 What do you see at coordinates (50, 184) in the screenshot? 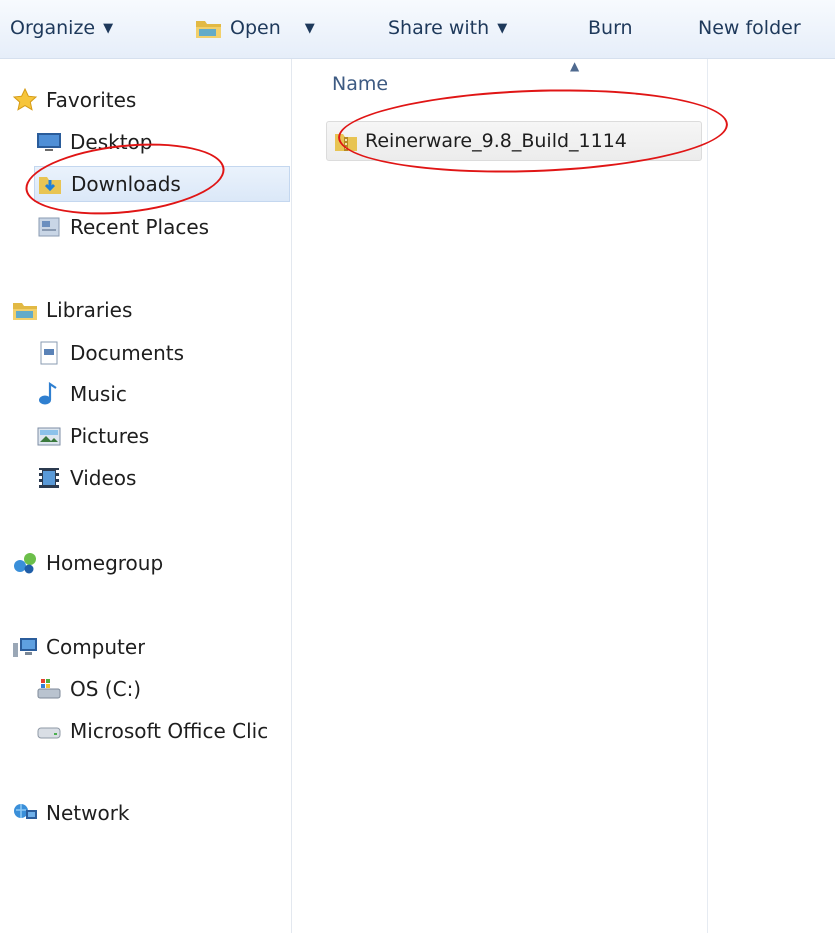
I see `downloads-folder-icon` at bounding box center [50, 184].